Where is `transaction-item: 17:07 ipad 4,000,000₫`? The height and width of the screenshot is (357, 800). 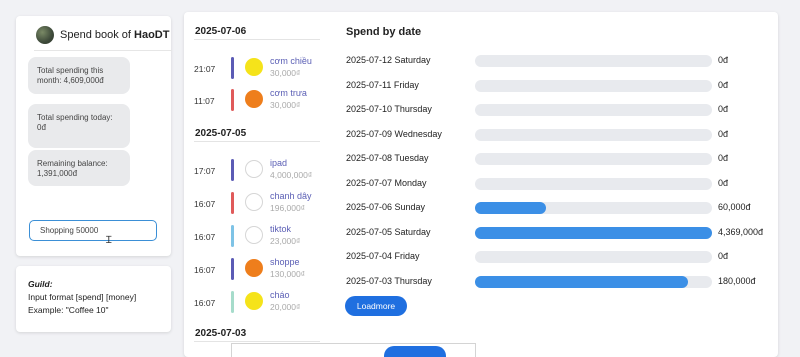 transaction-item: 17:07 ipad 4,000,000₫ is located at coordinates (259, 171).